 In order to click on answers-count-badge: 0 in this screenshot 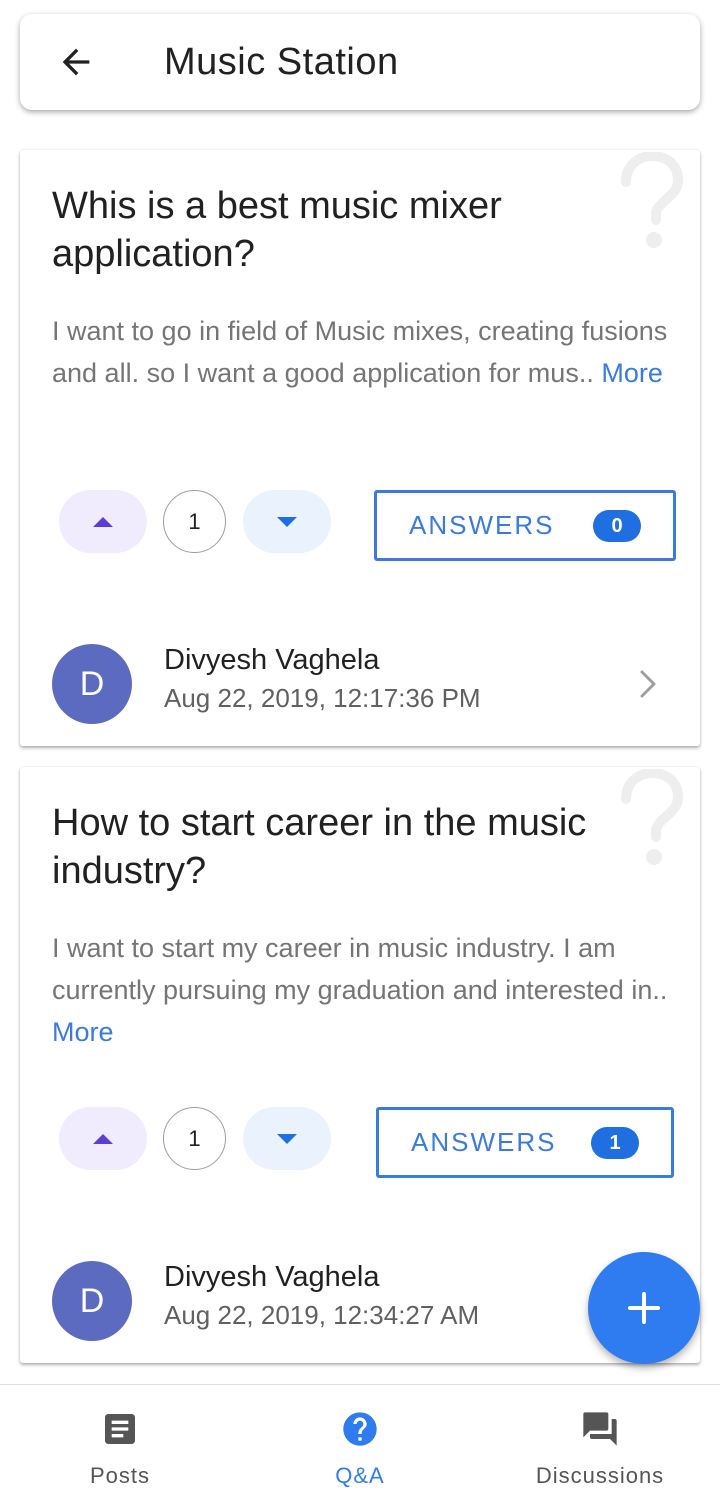, I will do `click(617, 526)`.